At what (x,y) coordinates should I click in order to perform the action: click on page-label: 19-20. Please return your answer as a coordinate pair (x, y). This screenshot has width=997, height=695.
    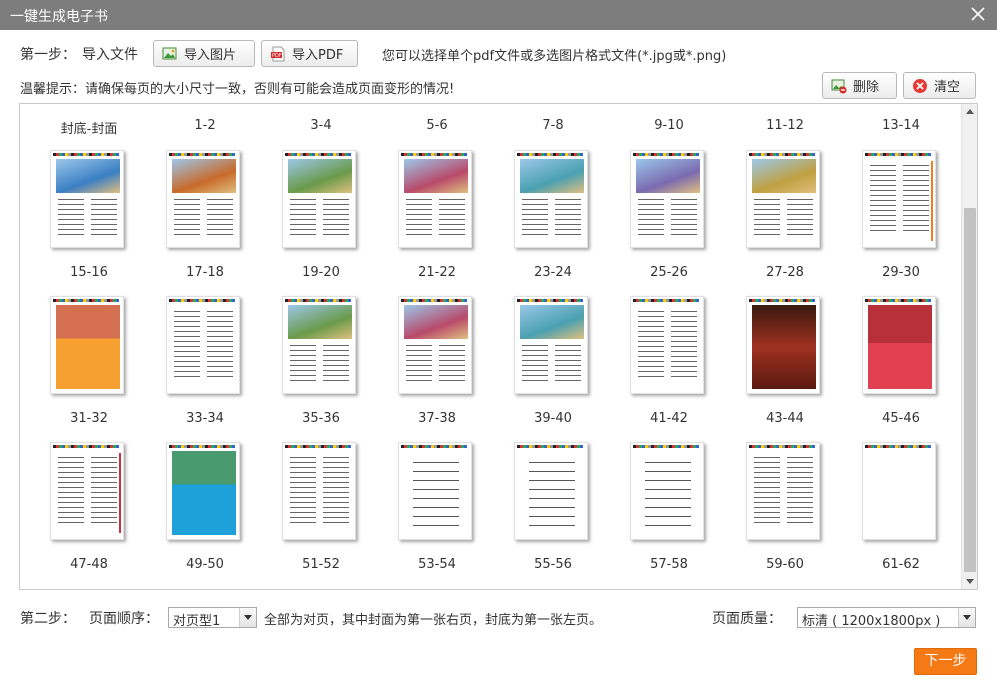
    Looking at the image, I should click on (321, 272).